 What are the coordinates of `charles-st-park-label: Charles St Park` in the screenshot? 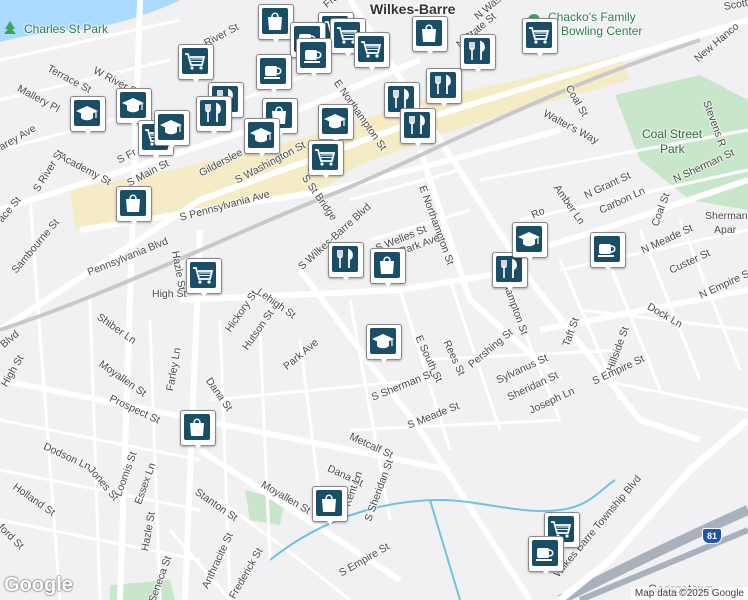 It's located at (66, 29).